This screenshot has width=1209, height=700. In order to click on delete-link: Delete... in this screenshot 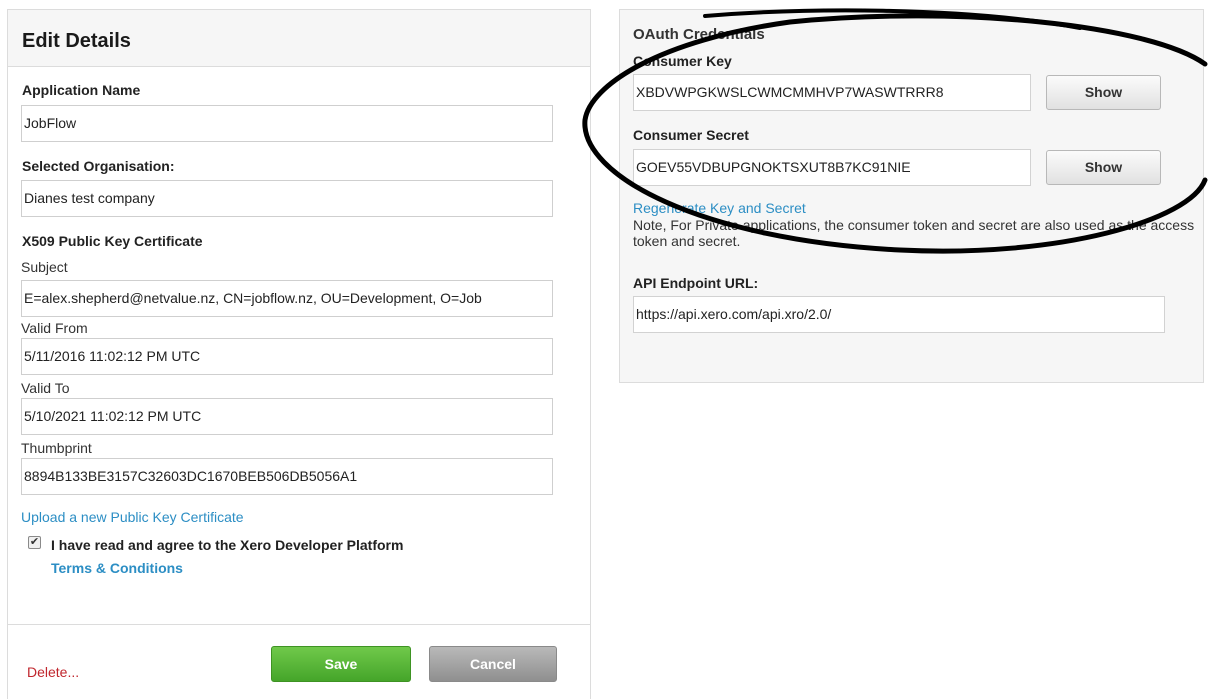, I will do `click(53, 672)`.